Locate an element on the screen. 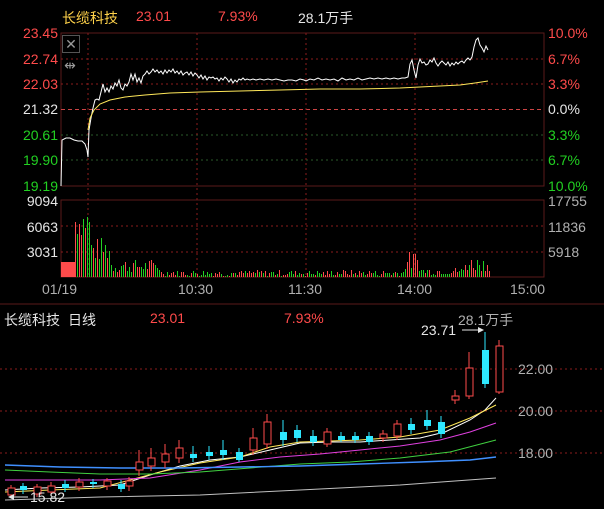 This screenshot has width=604, height=509. pct-label-5: 3.3% is located at coordinates (564, 135).